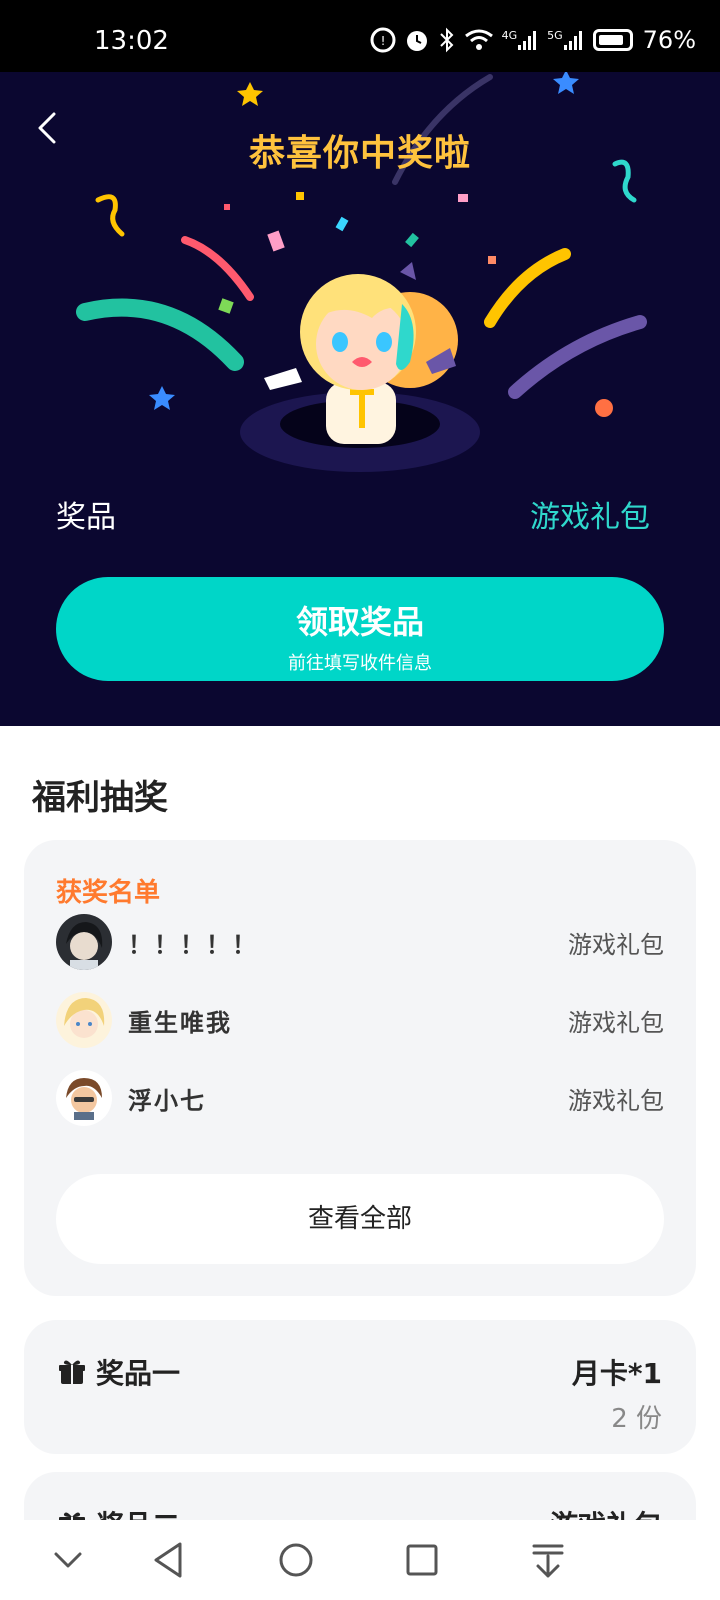 This screenshot has height=1600, width=720. Describe the element at coordinates (167, 1100) in the screenshot. I see `winner-name: 浮小七` at that location.